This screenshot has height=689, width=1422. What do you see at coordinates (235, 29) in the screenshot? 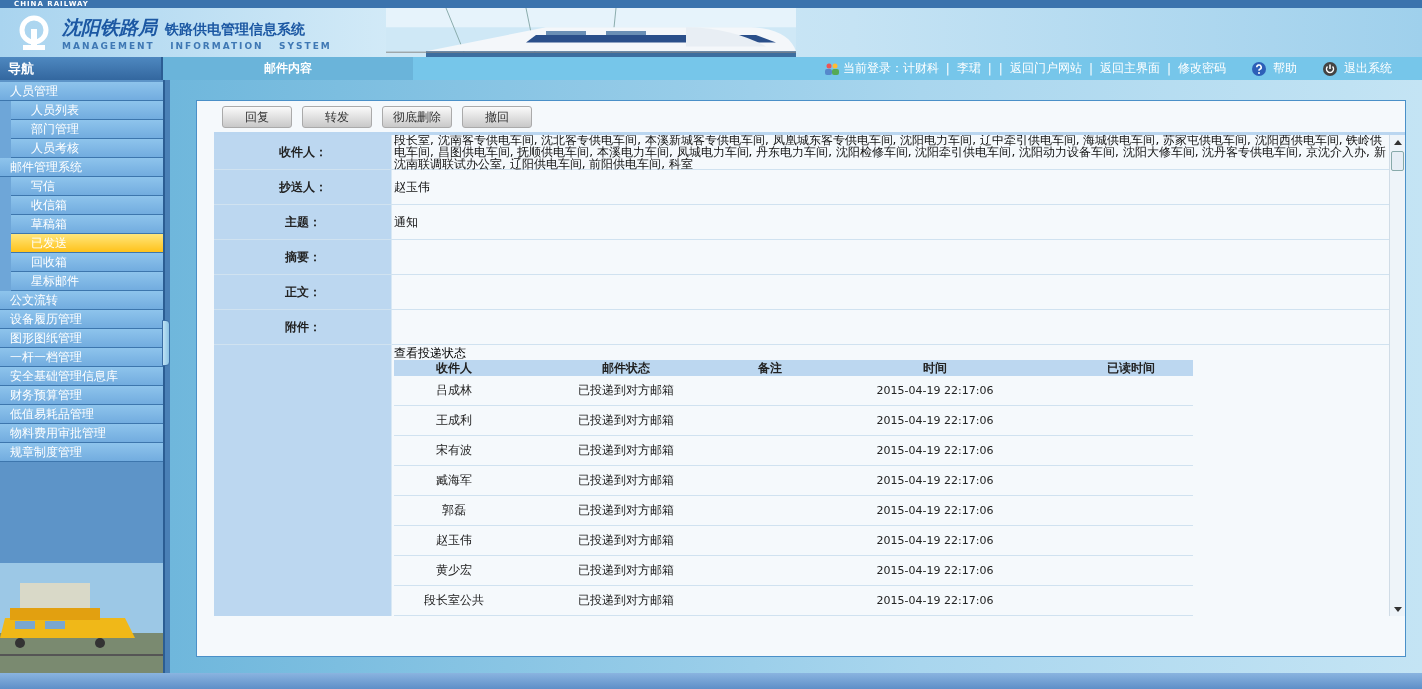
I see `system-name: 铁路供电管理信息系统` at bounding box center [235, 29].